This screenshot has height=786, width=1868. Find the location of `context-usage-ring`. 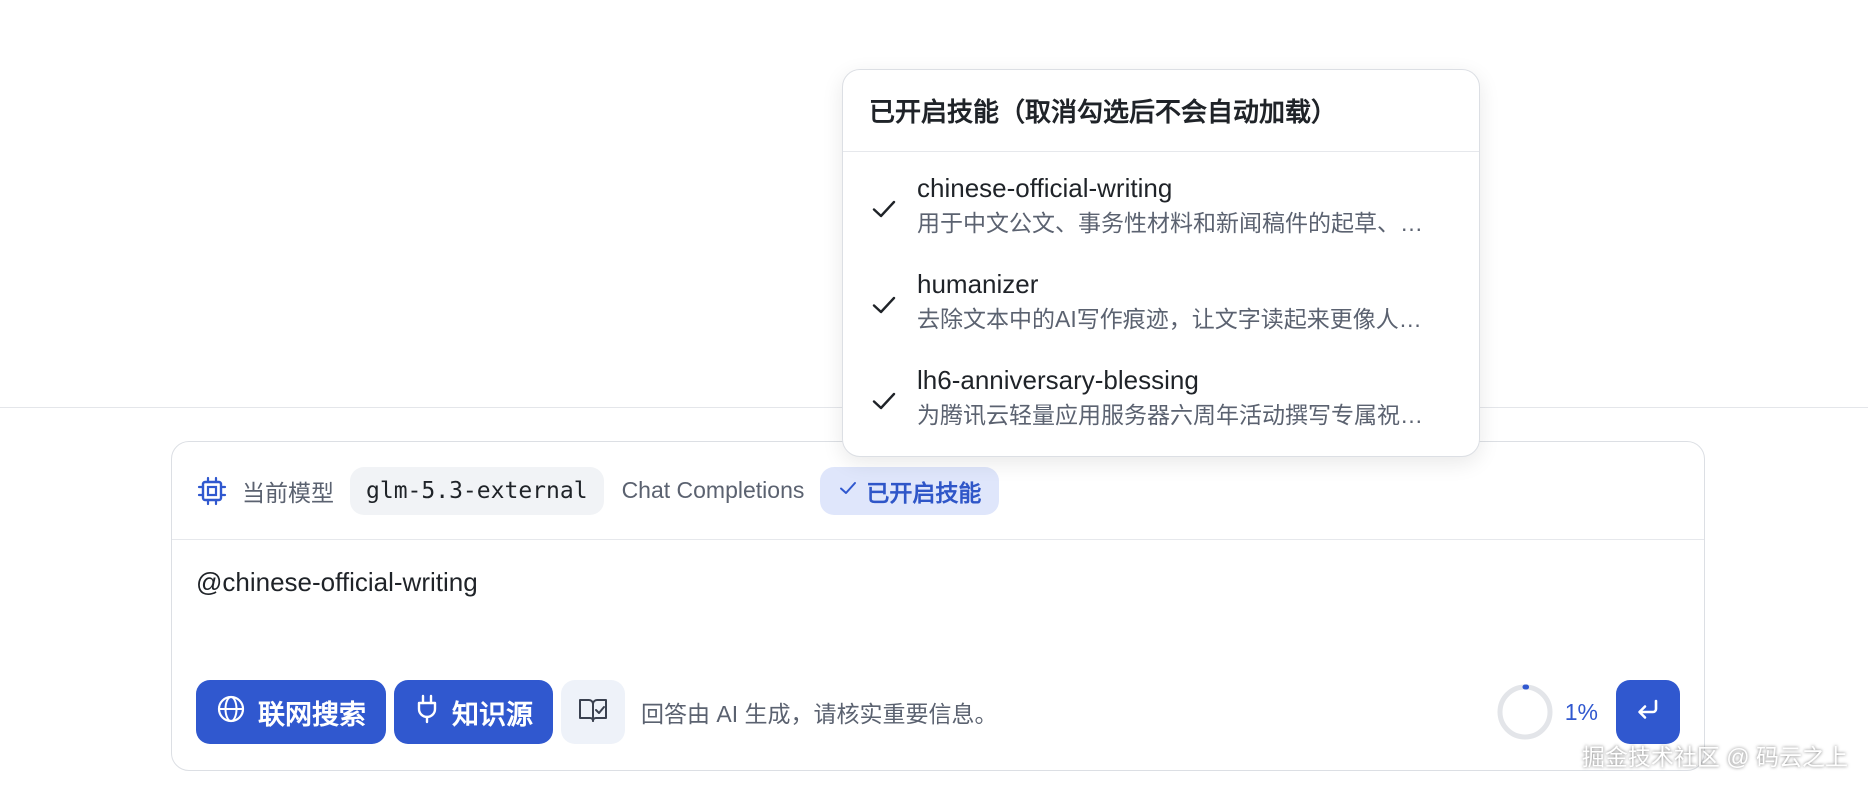

context-usage-ring is located at coordinates (1525, 712).